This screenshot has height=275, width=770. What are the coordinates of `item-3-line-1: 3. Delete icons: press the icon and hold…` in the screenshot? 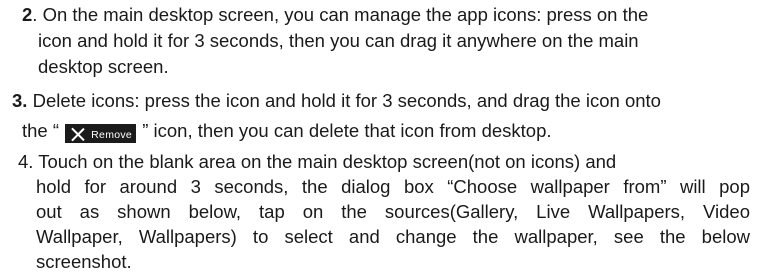 It's located at (336, 101).